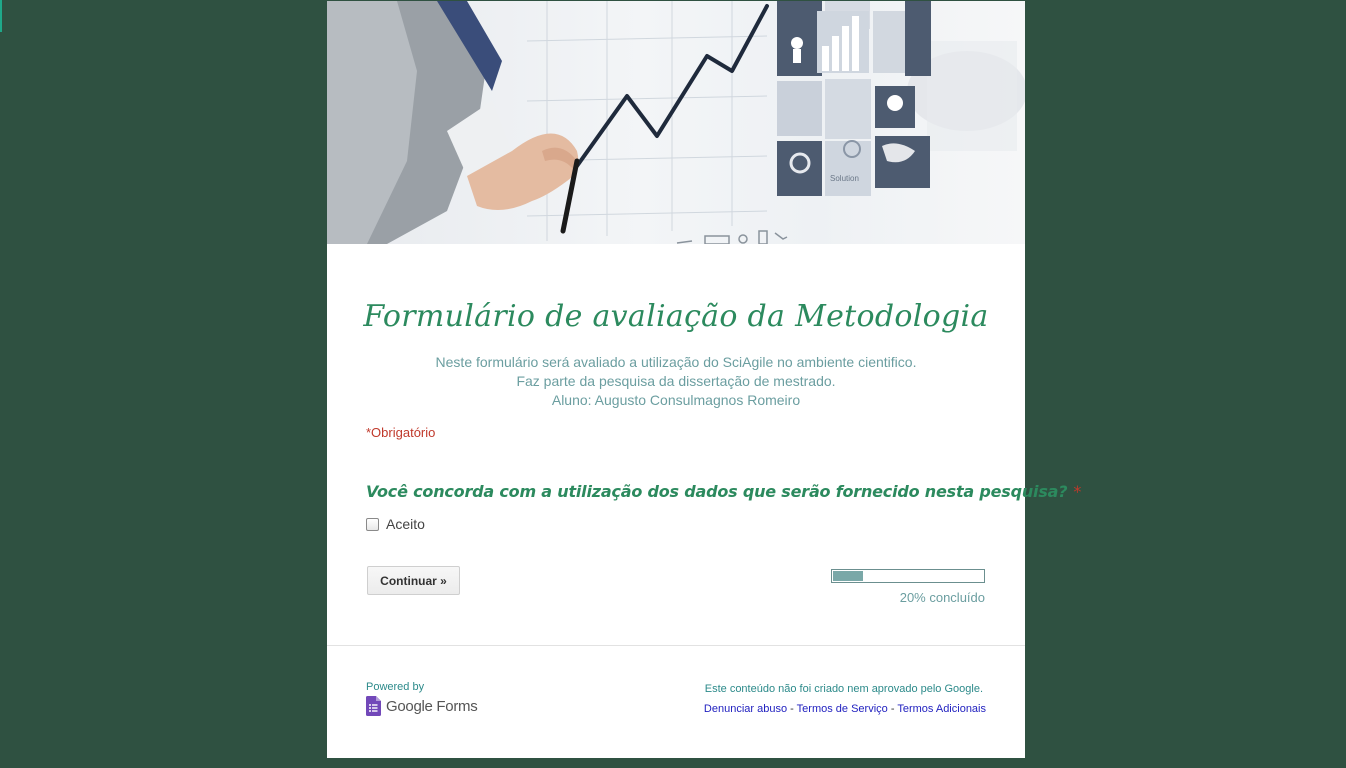  Describe the element at coordinates (676, 316) in the screenshot. I see `form-title: Formulário de avaliação da Metodologia` at that location.